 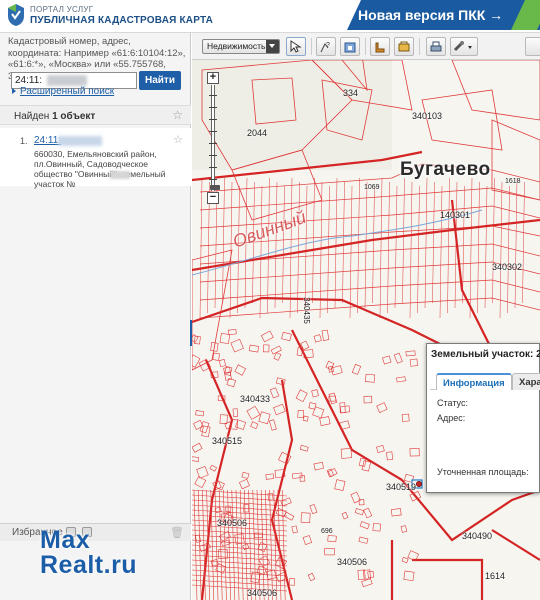 I want to click on link-button, so click(x=464, y=46).